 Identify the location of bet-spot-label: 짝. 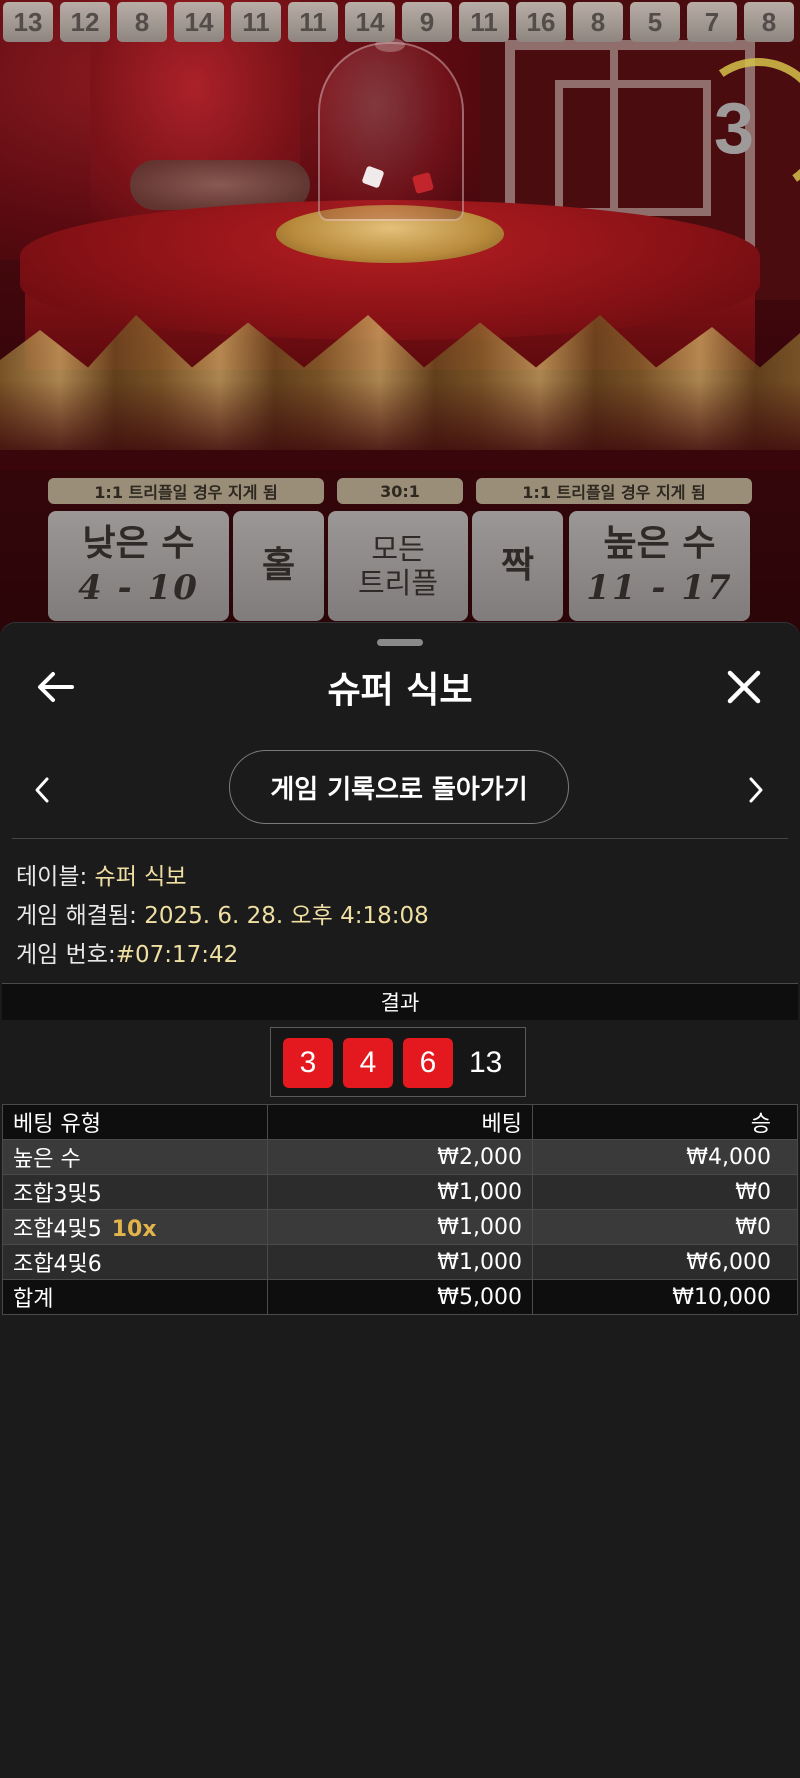
(517, 565).